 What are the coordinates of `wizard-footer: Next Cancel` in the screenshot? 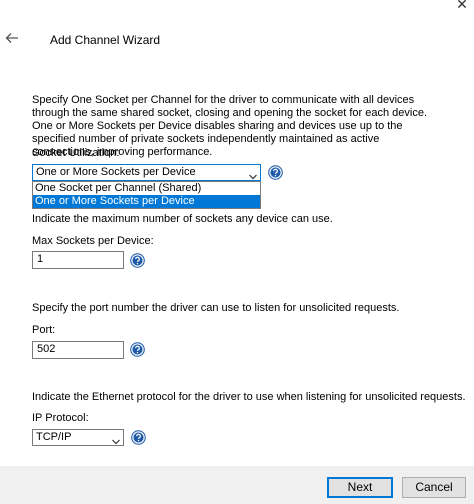 It's located at (237, 485).